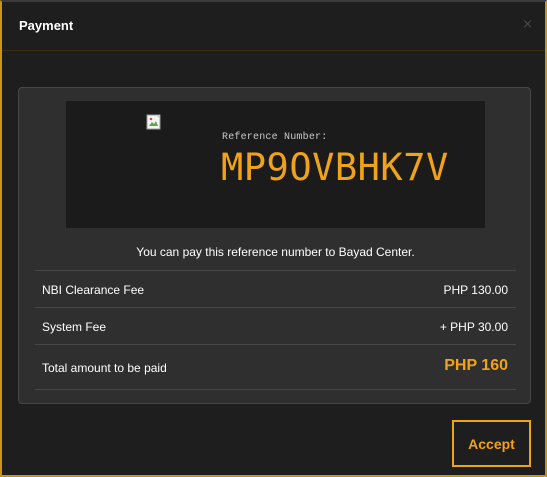 This screenshot has width=547, height=477. Describe the element at coordinates (476, 290) in the screenshot. I see `fee-value: PHP 130.00` at that location.